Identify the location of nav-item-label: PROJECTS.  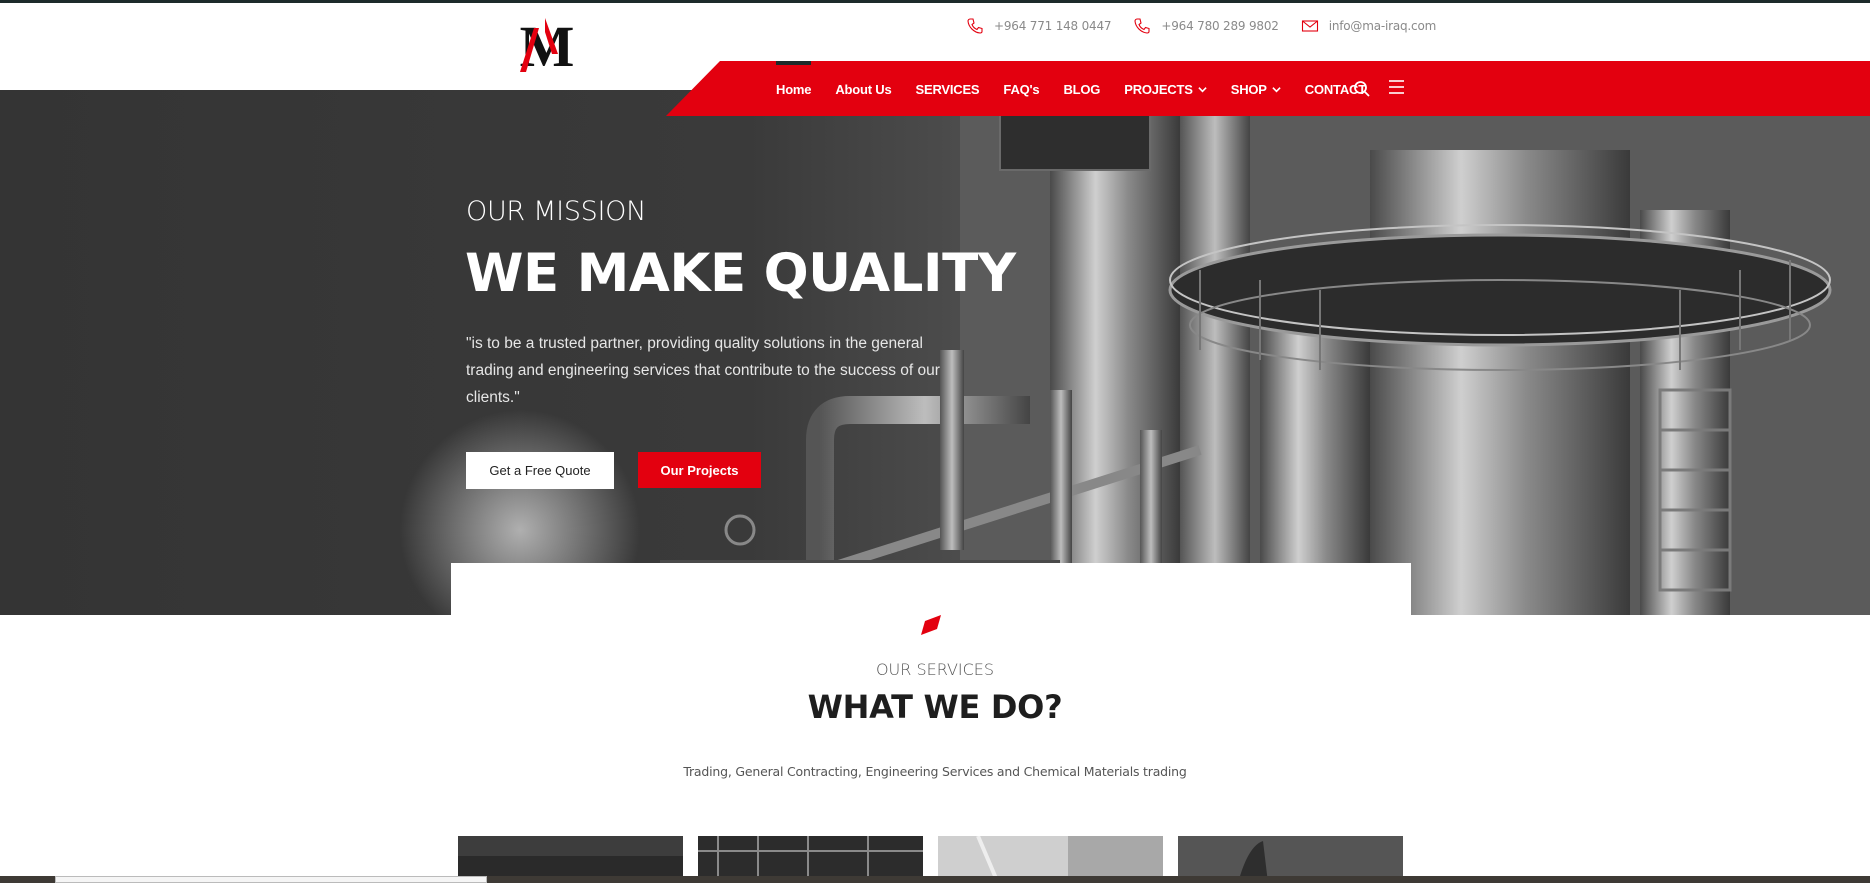
(1158, 89).